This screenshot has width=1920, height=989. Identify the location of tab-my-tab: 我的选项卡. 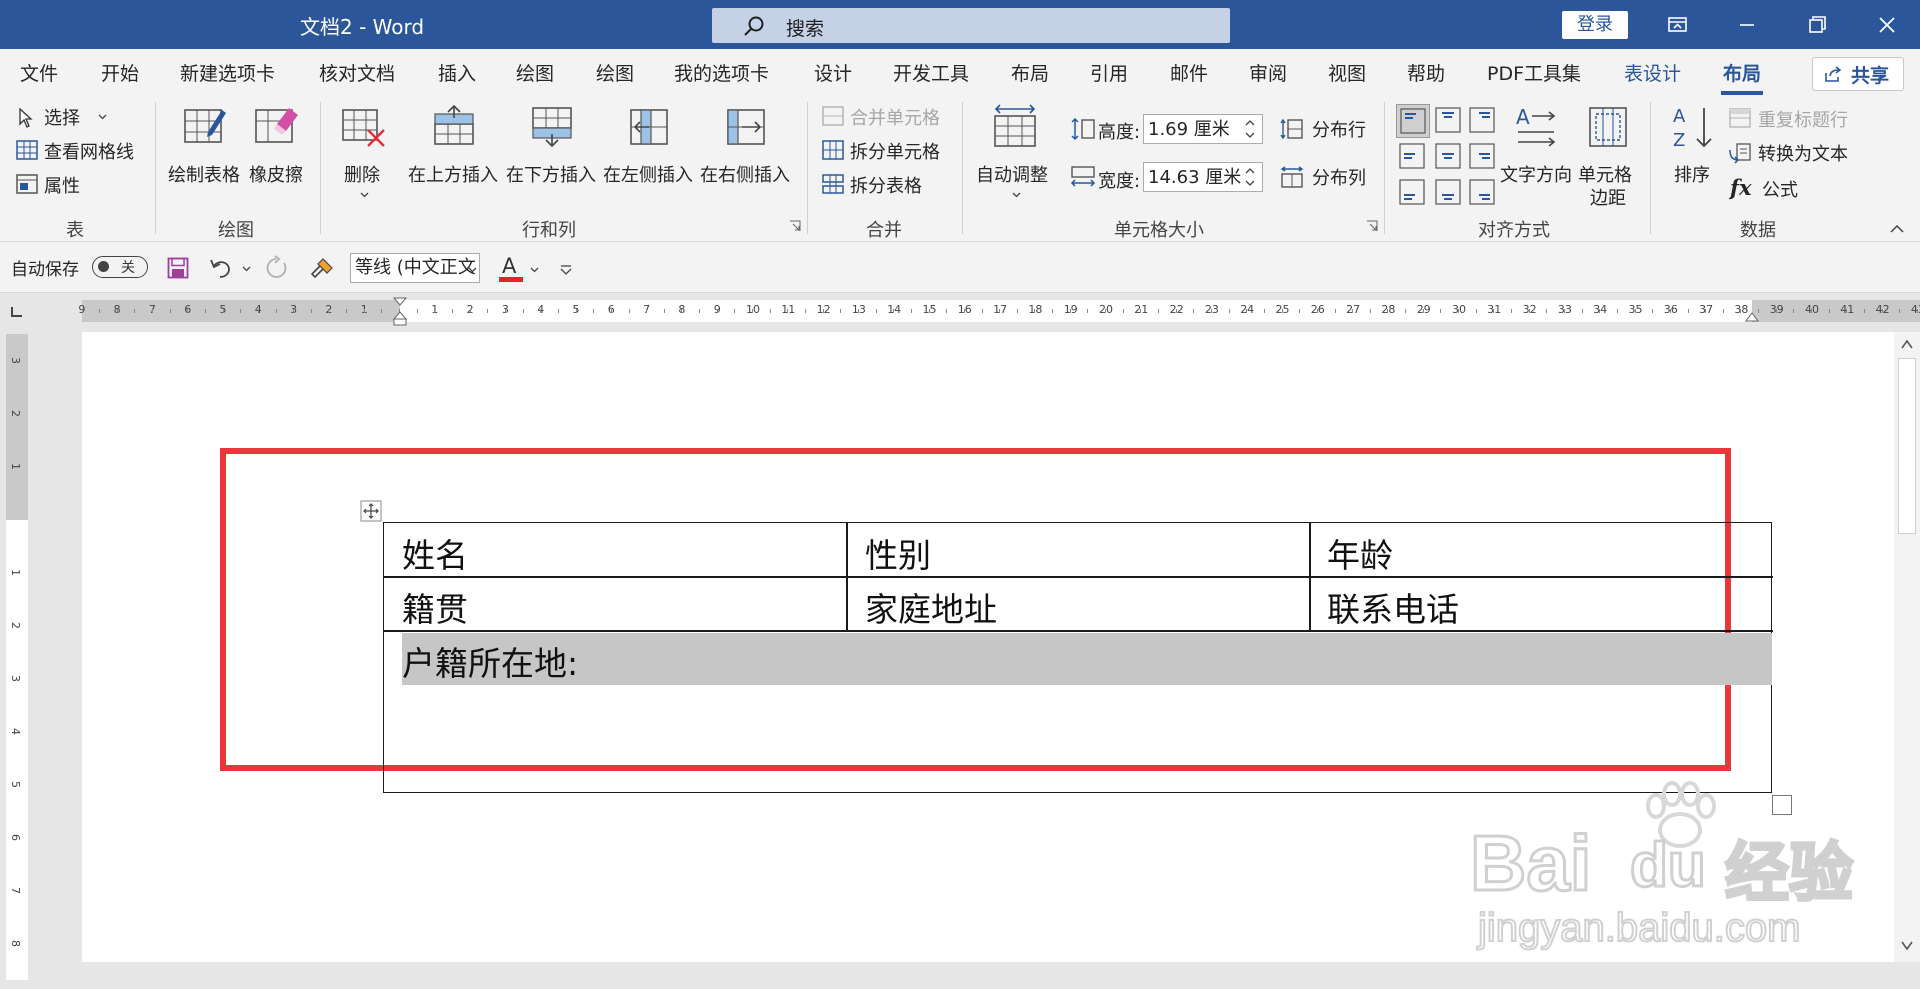
(721, 72).